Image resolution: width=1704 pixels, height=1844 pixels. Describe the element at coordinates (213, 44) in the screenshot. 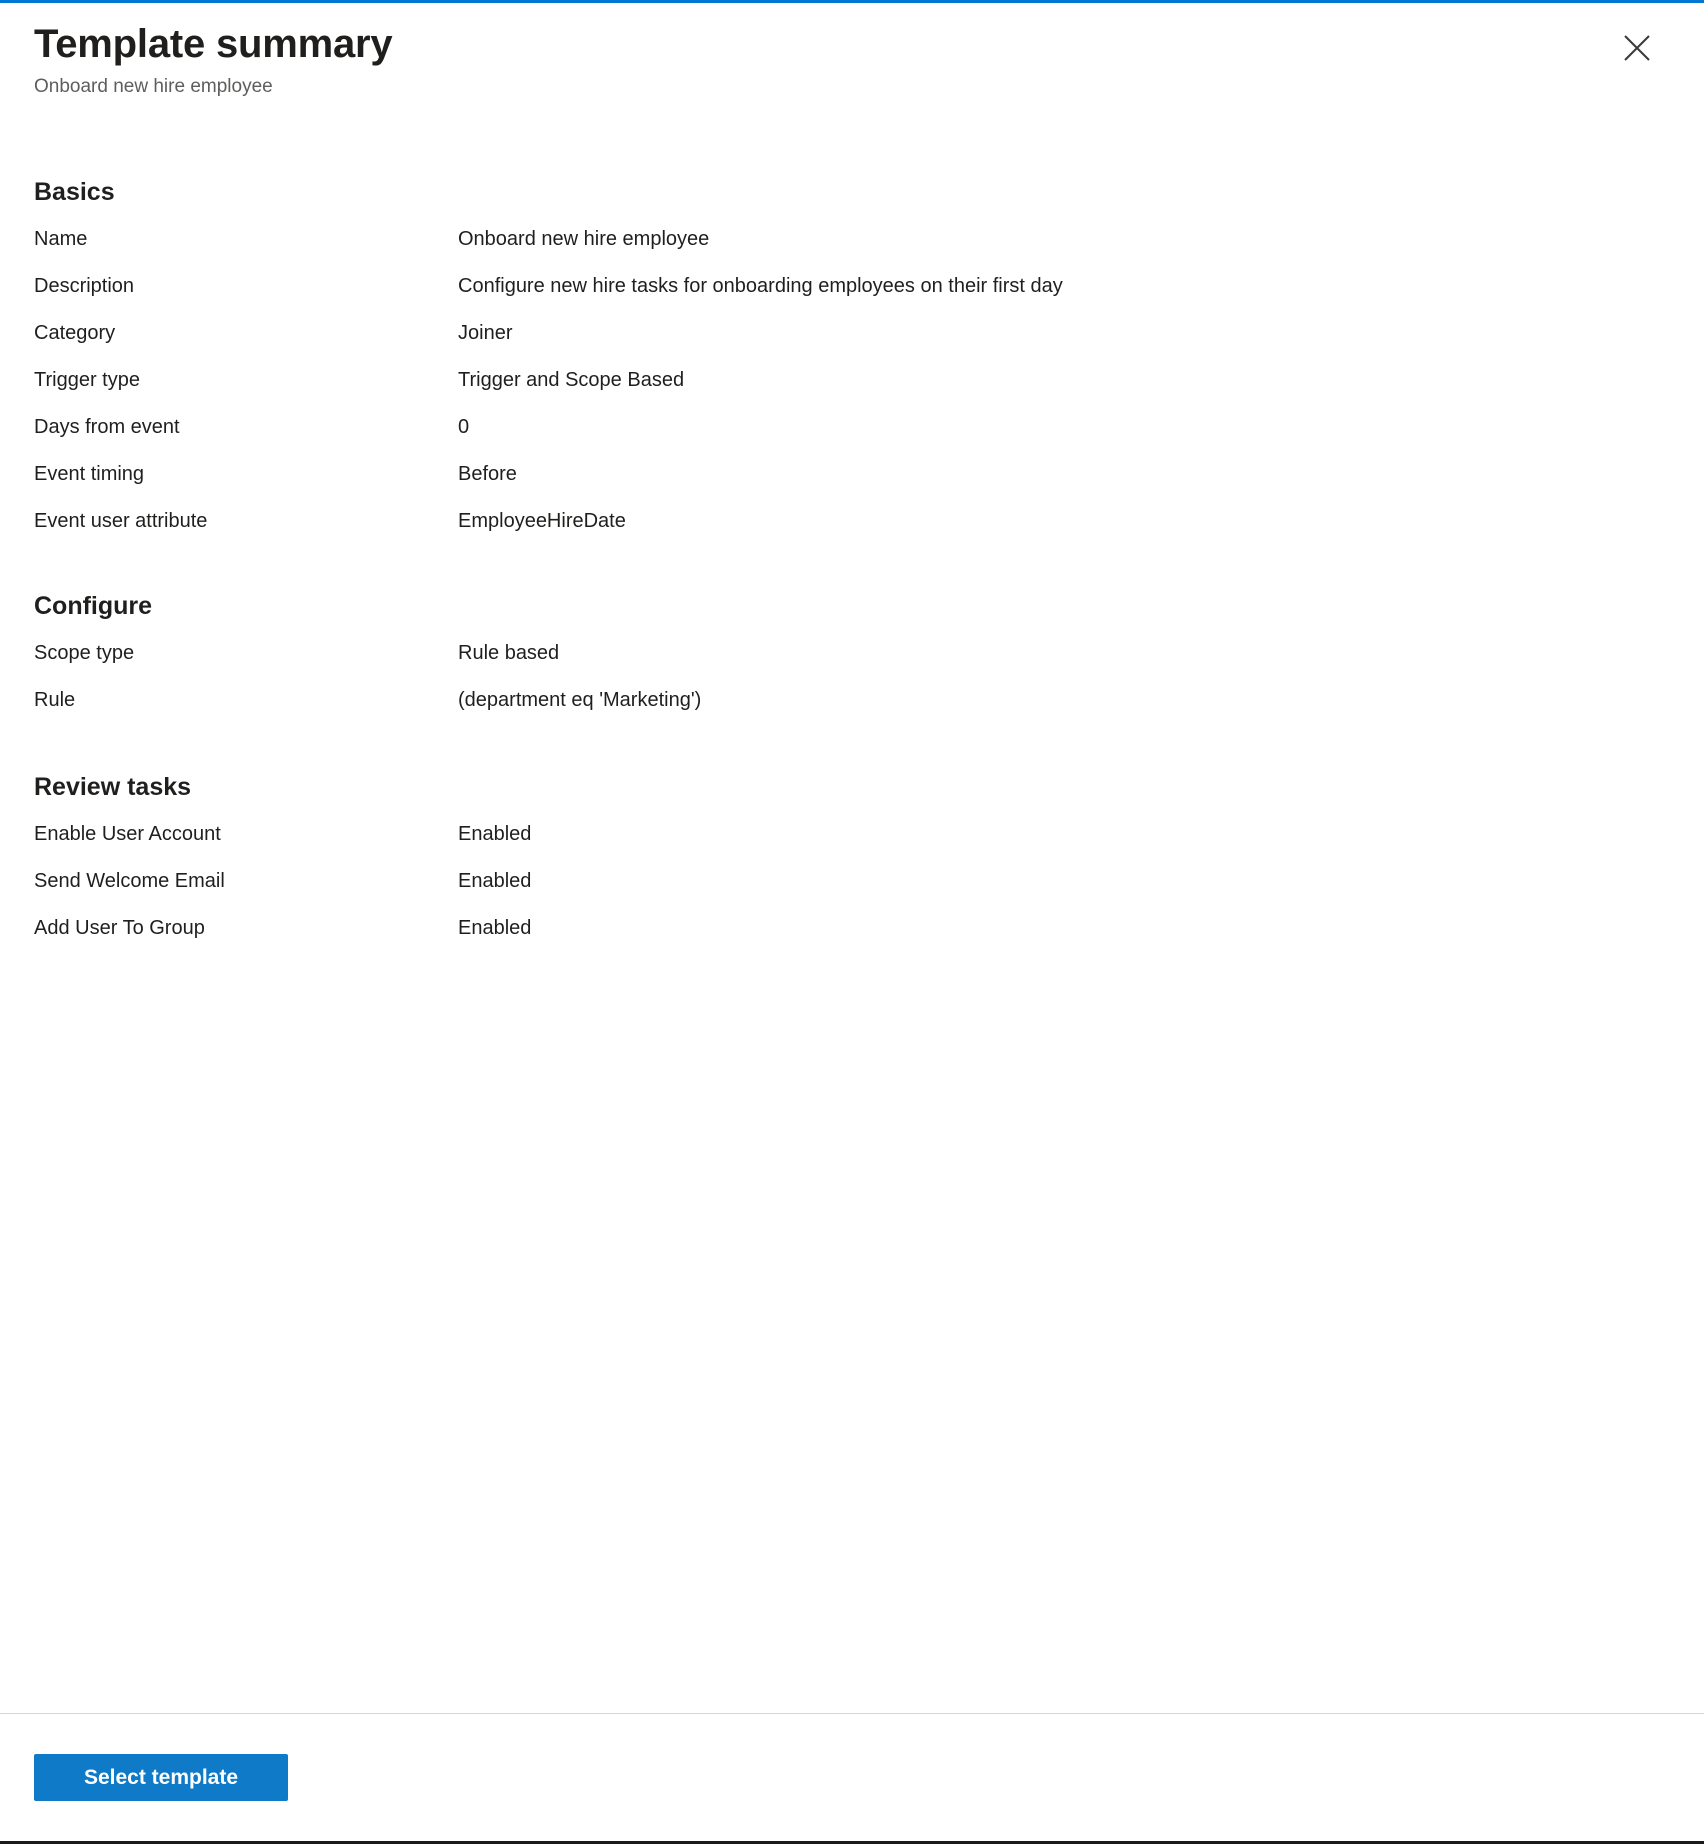

I see `page-title: Template summary` at that location.